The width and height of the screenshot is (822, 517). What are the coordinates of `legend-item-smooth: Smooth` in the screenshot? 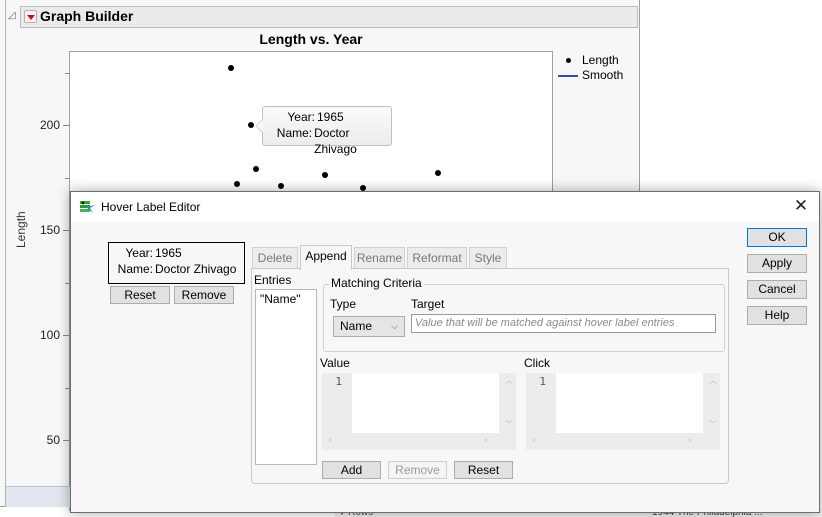 It's located at (590, 75).